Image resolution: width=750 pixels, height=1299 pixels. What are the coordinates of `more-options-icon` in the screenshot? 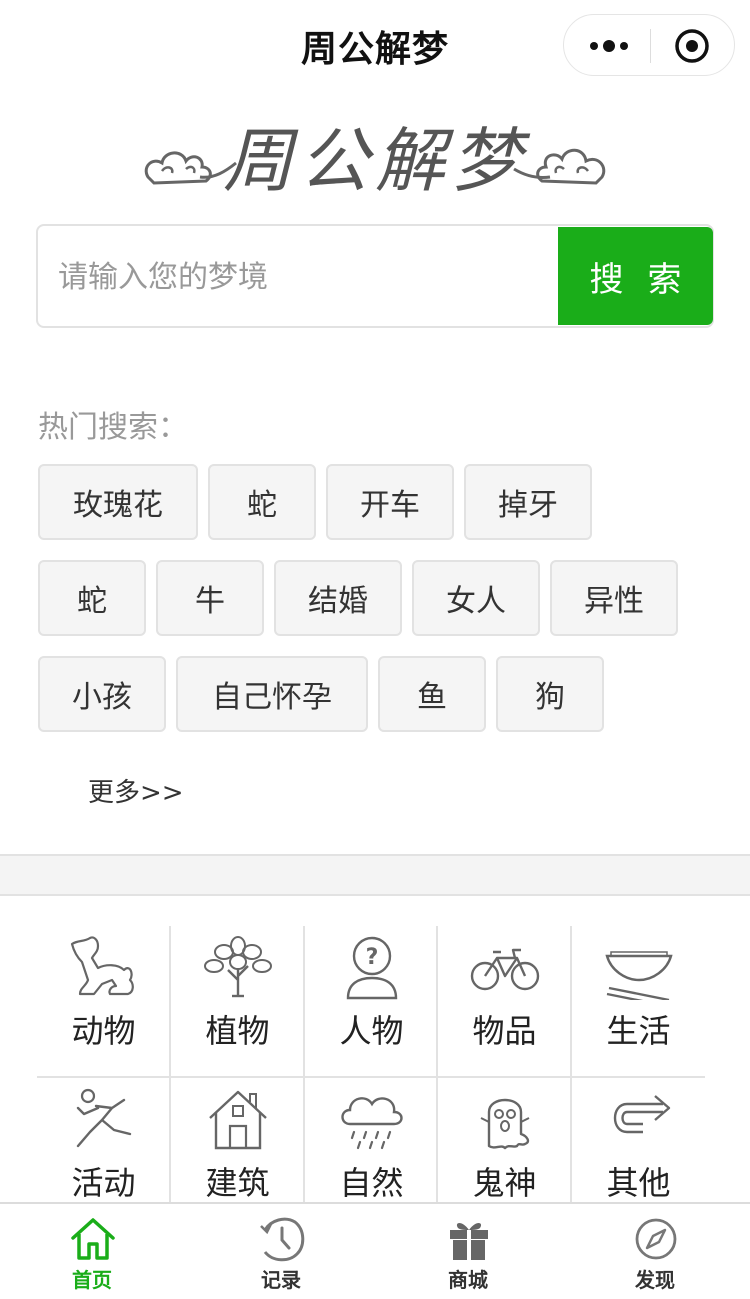 It's located at (609, 46).